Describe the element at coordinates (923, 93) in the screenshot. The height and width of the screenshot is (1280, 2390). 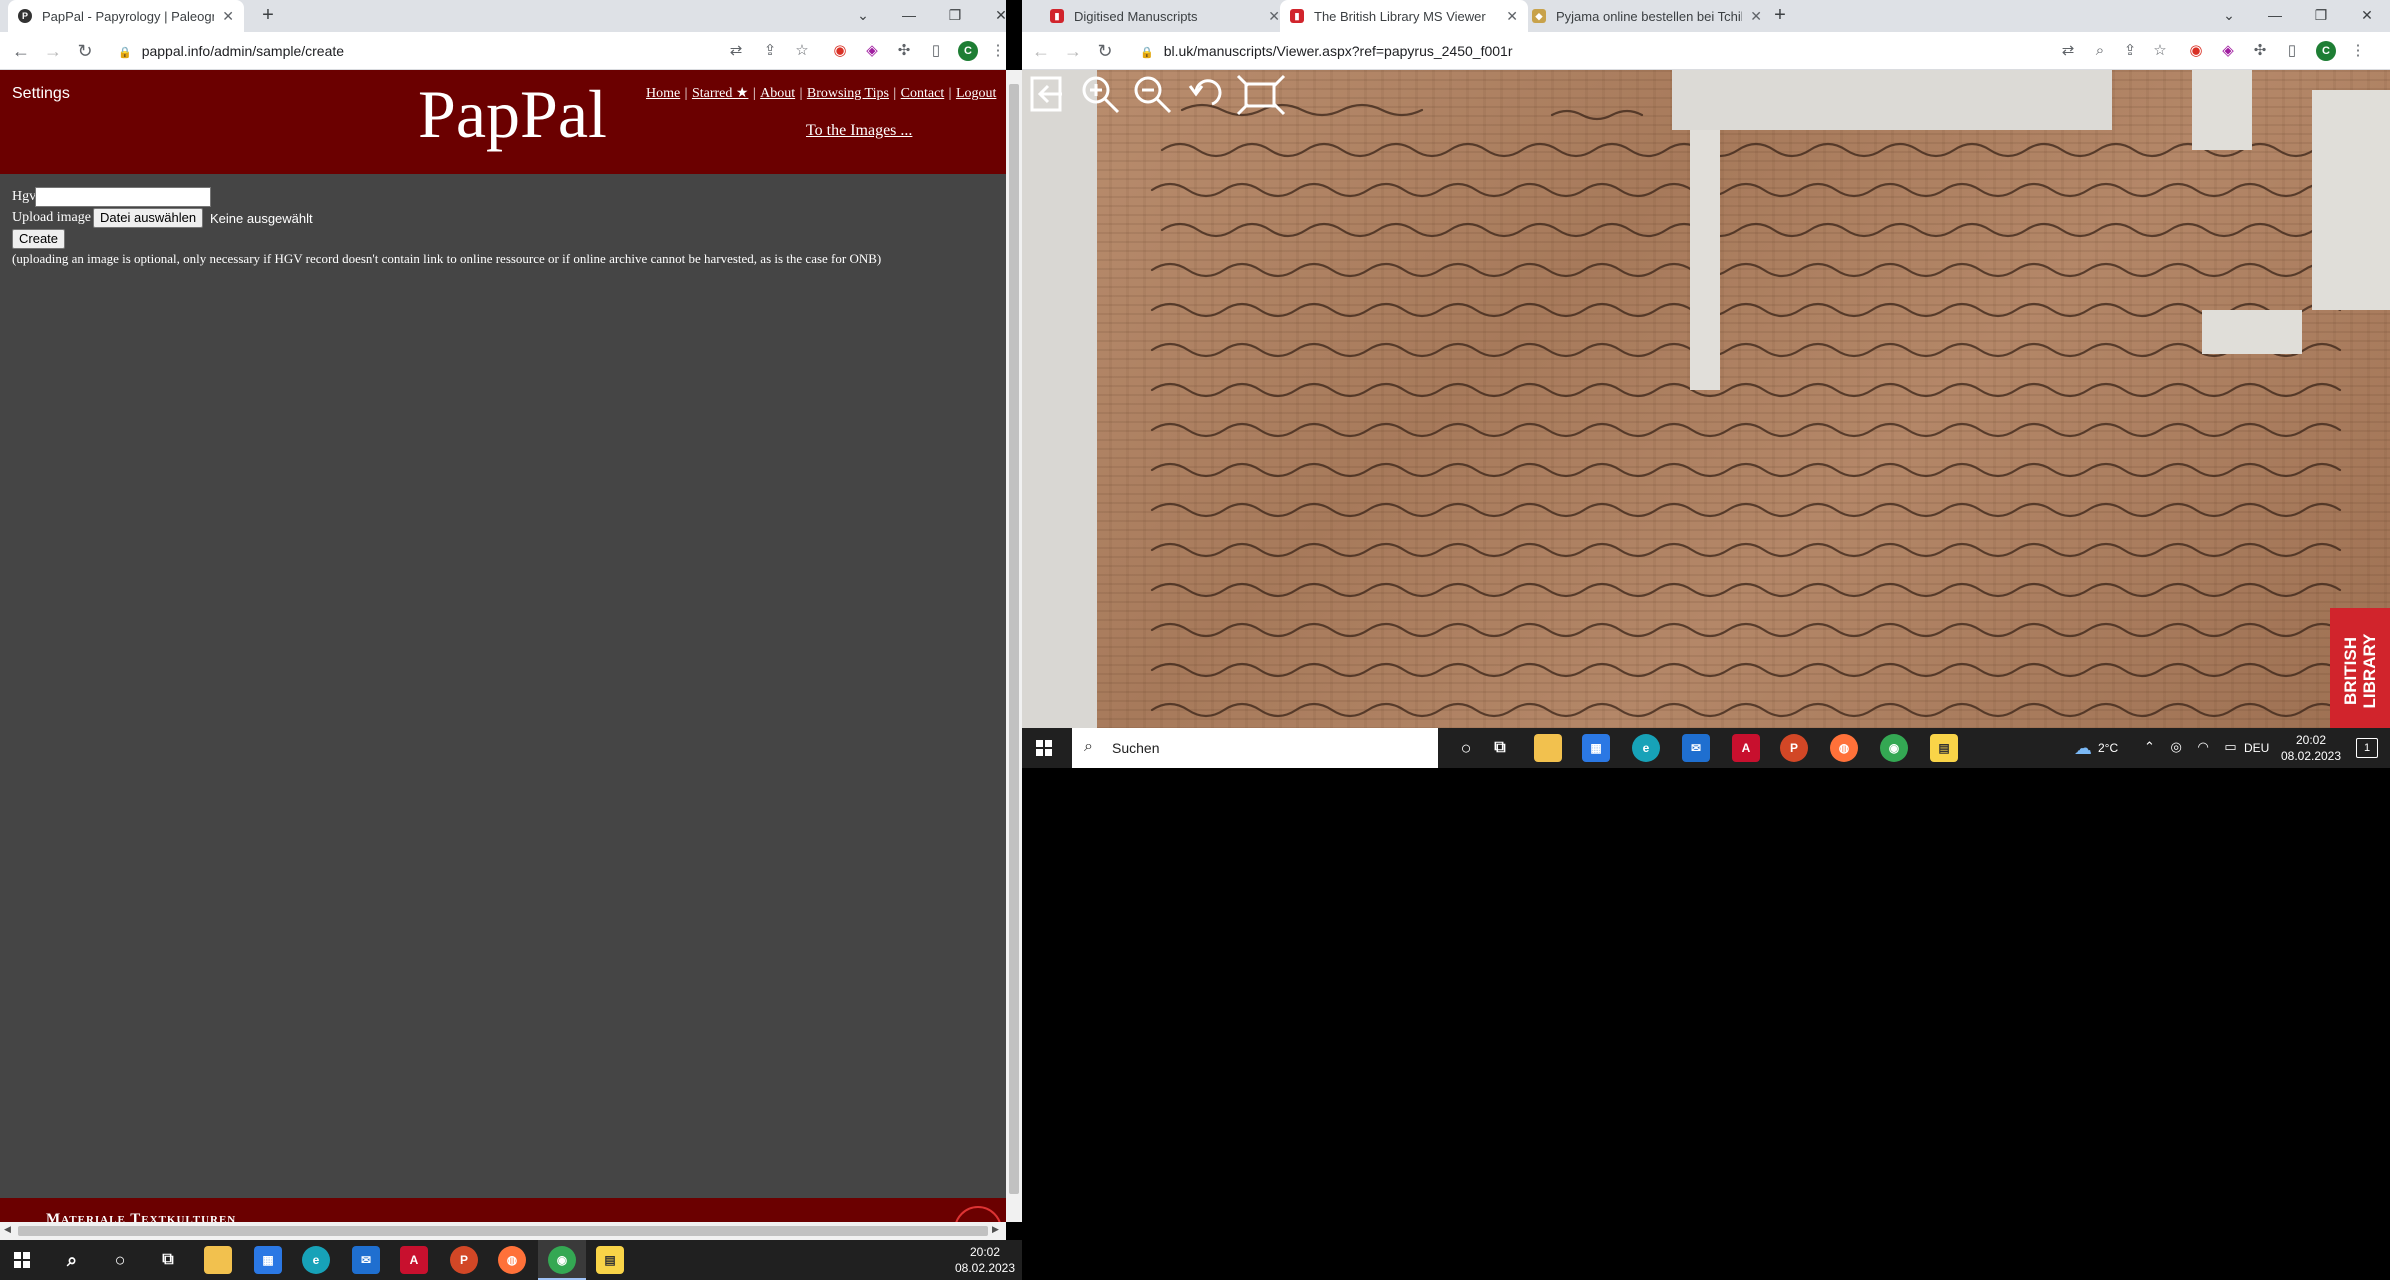
I see `nav-contact: Contact` at that location.